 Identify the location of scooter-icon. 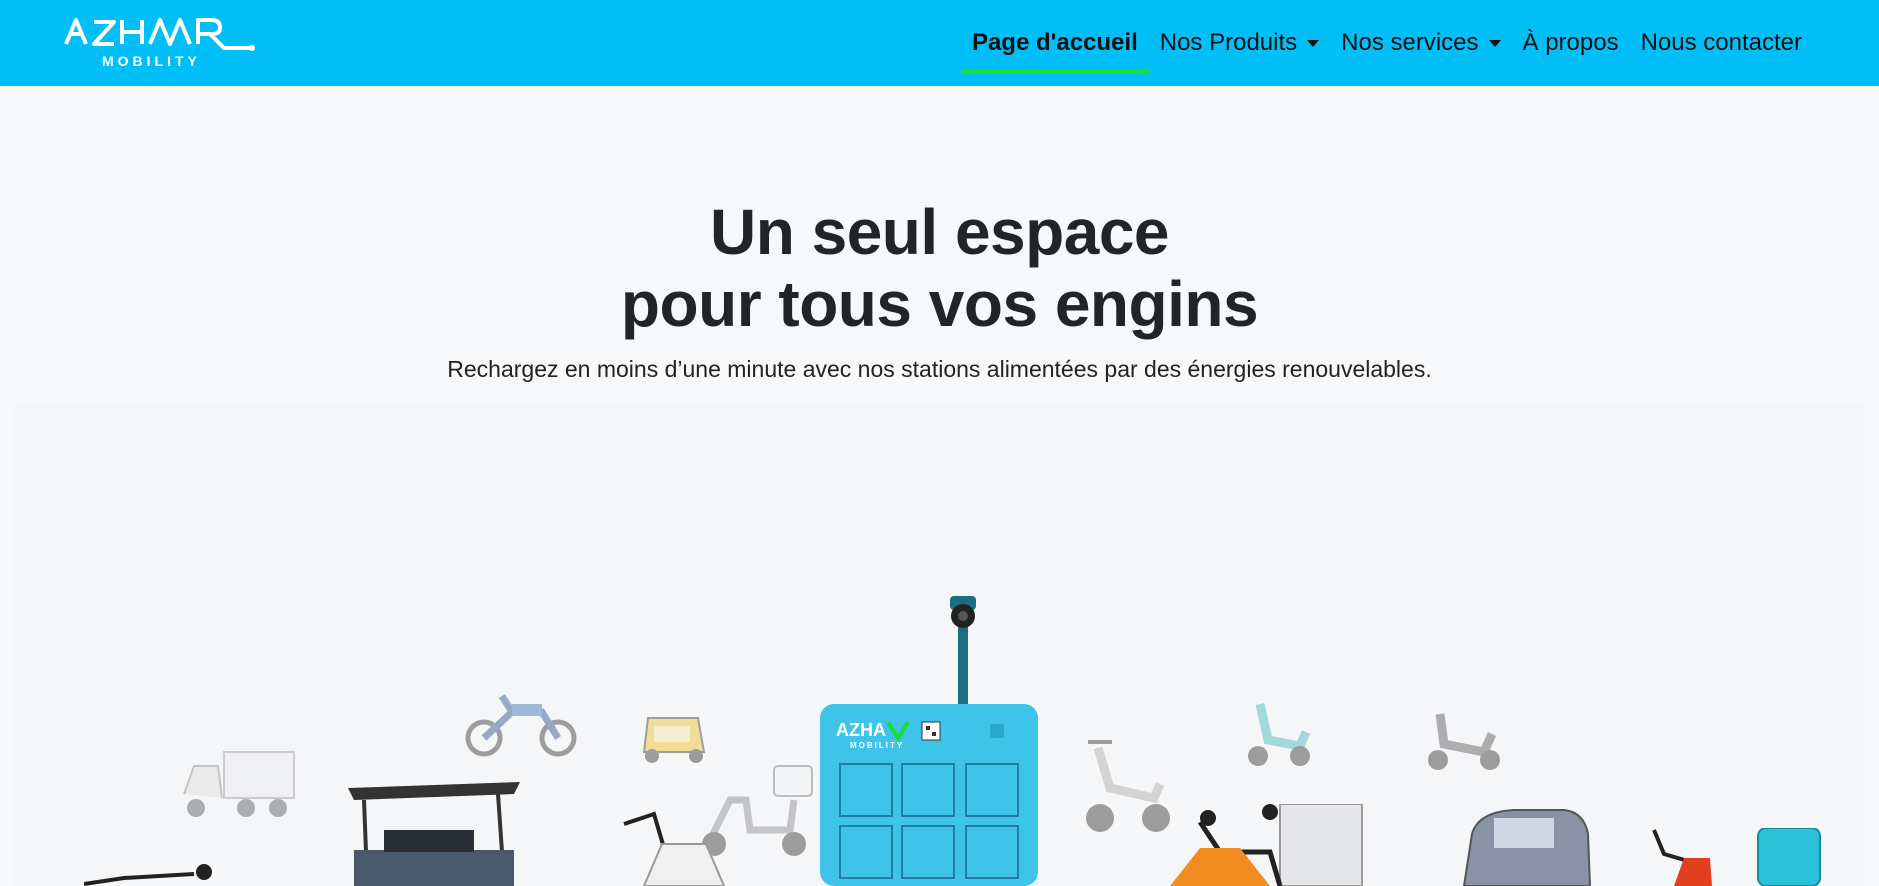
(1464, 741).